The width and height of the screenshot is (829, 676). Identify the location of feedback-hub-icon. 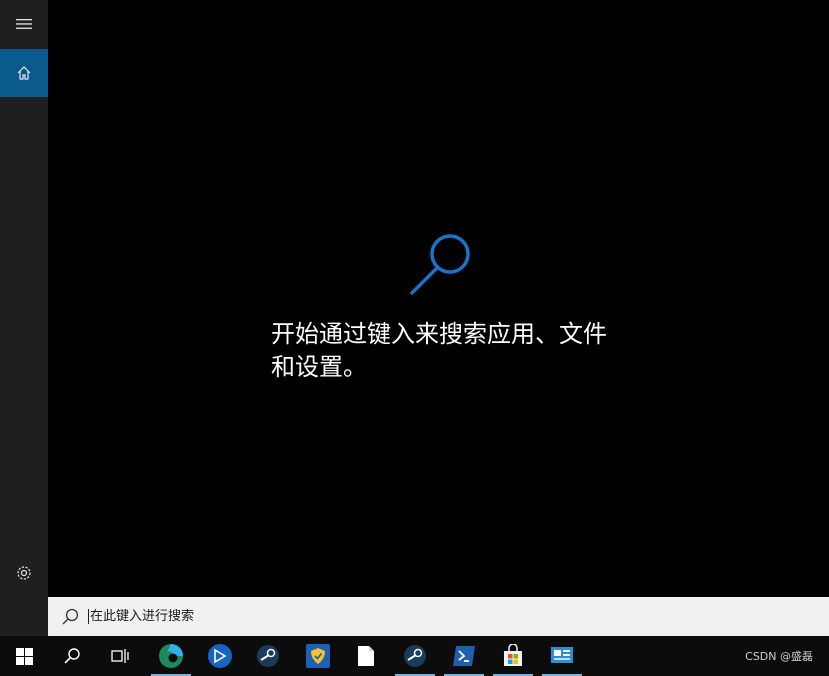
(220, 656).